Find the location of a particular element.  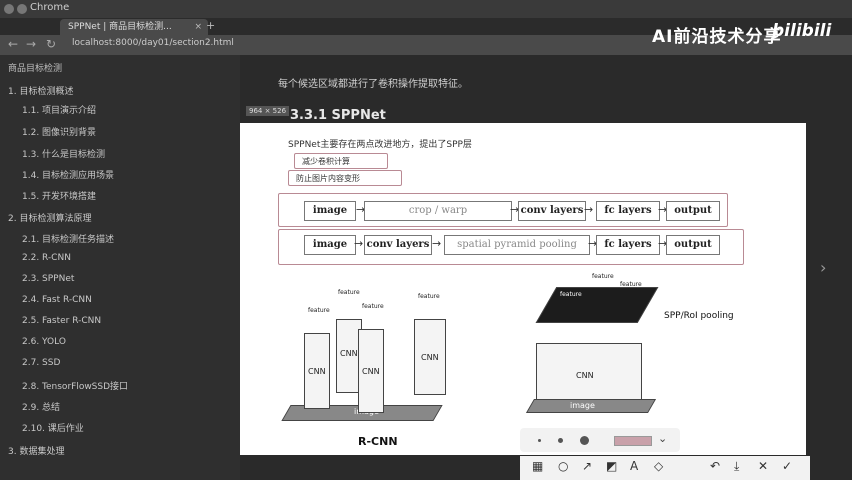

section-heading: 3.3.1 SPPNet is located at coordinates (338, 115).